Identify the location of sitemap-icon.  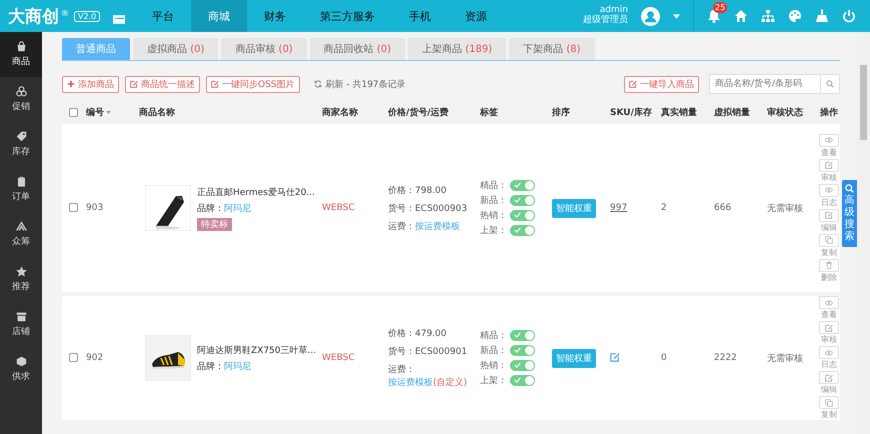
(768, 16).